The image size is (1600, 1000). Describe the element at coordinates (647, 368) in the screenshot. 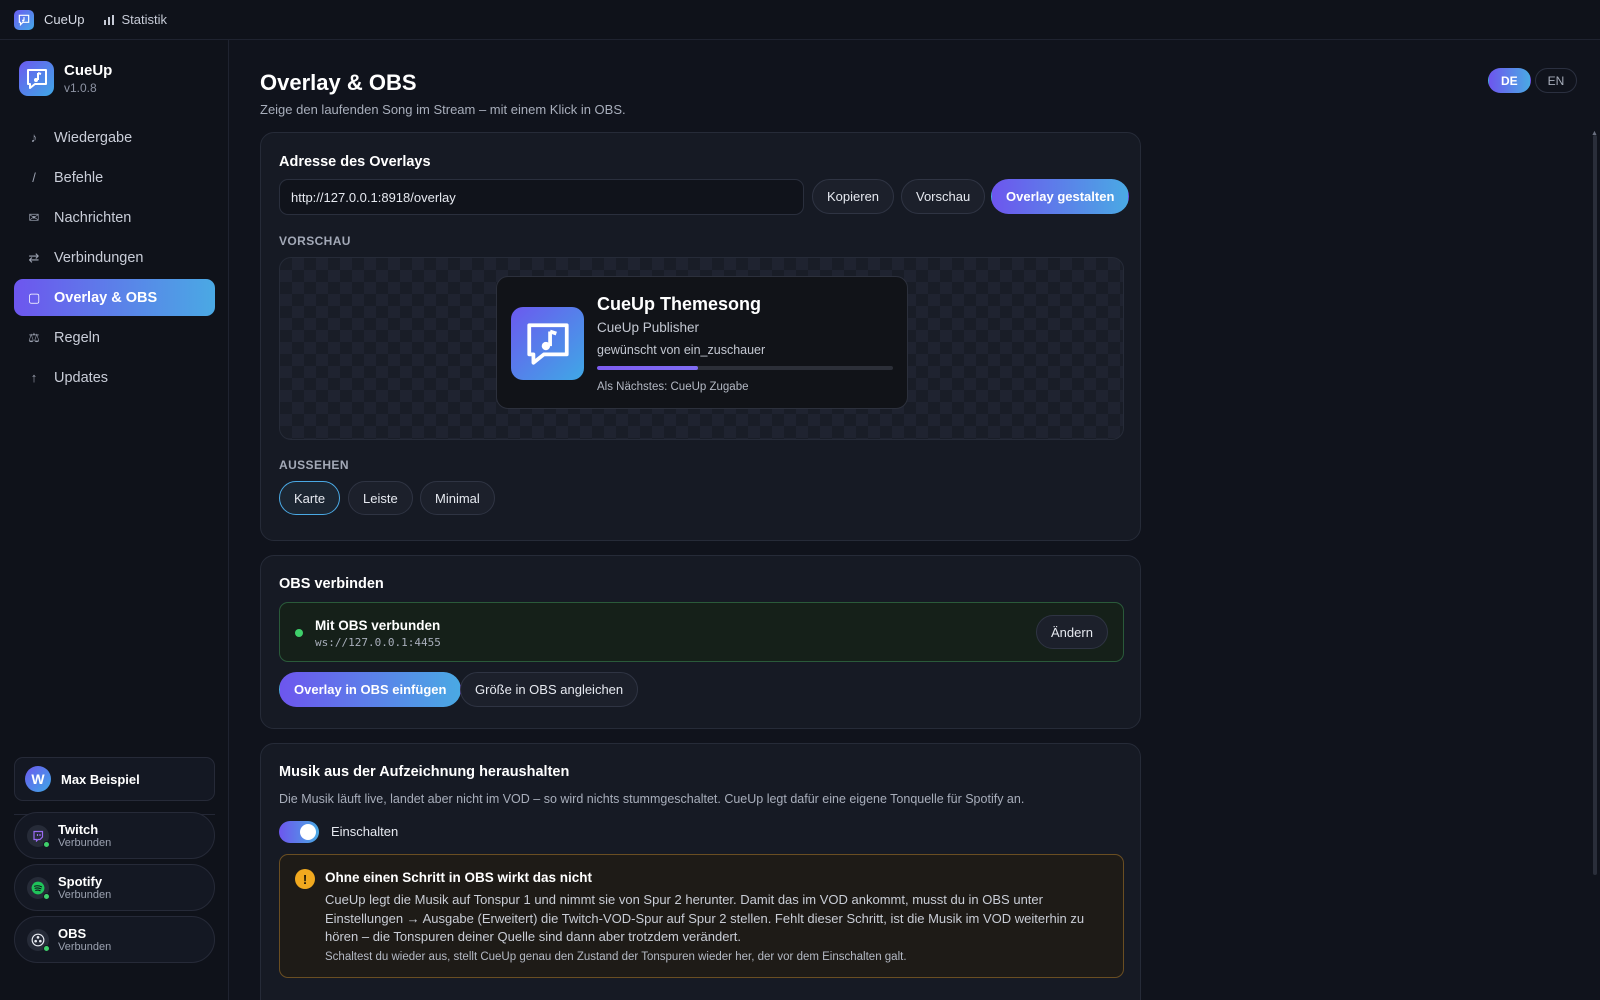

I see `song-progress-fill` at that location.